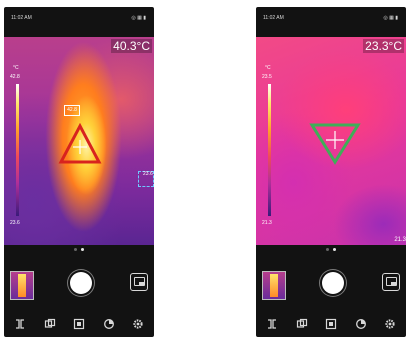 The width and height of the screenshot is (407, 337). What do you see at coordinates (131, 46) in the screenshot?
I see `center-temperature-readout: 40.3°C` at bounding box center [131, 46].